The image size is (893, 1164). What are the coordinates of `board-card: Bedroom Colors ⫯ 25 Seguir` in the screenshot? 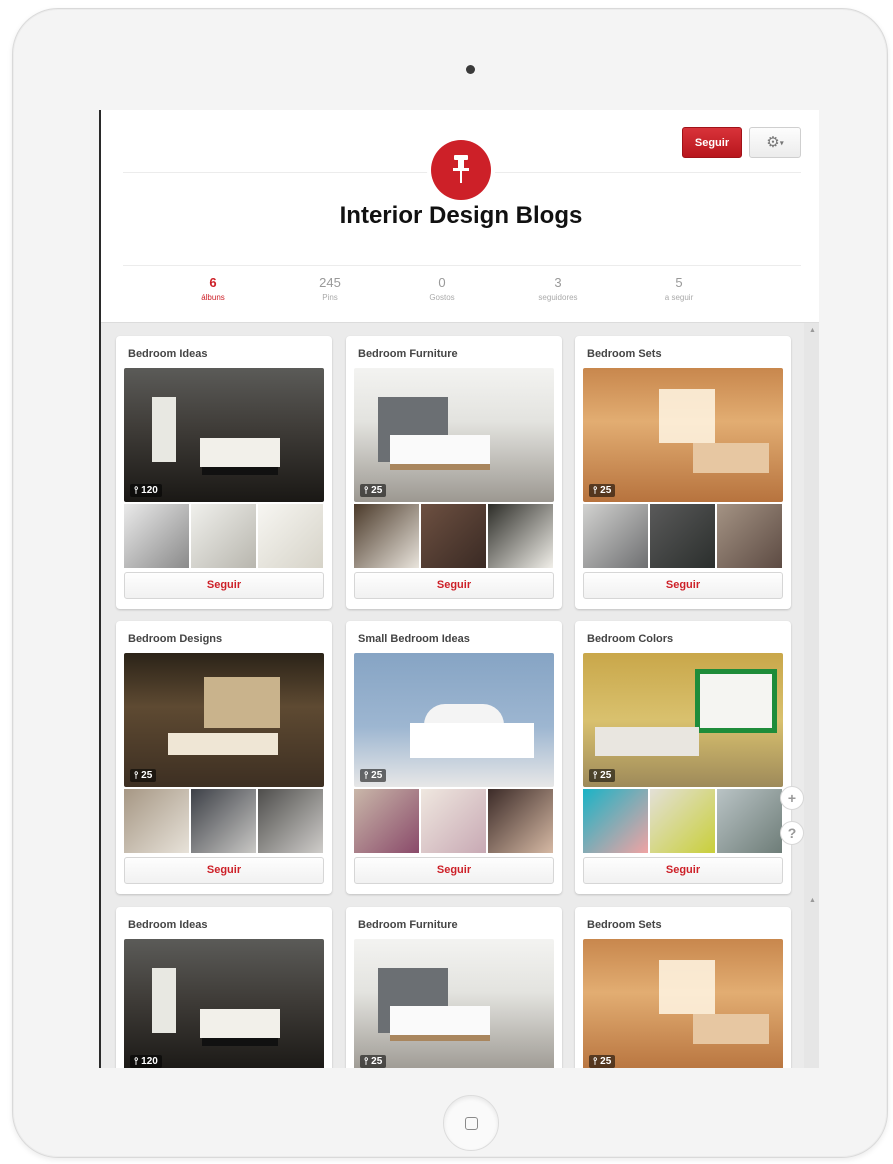 It's located at (683, 757).